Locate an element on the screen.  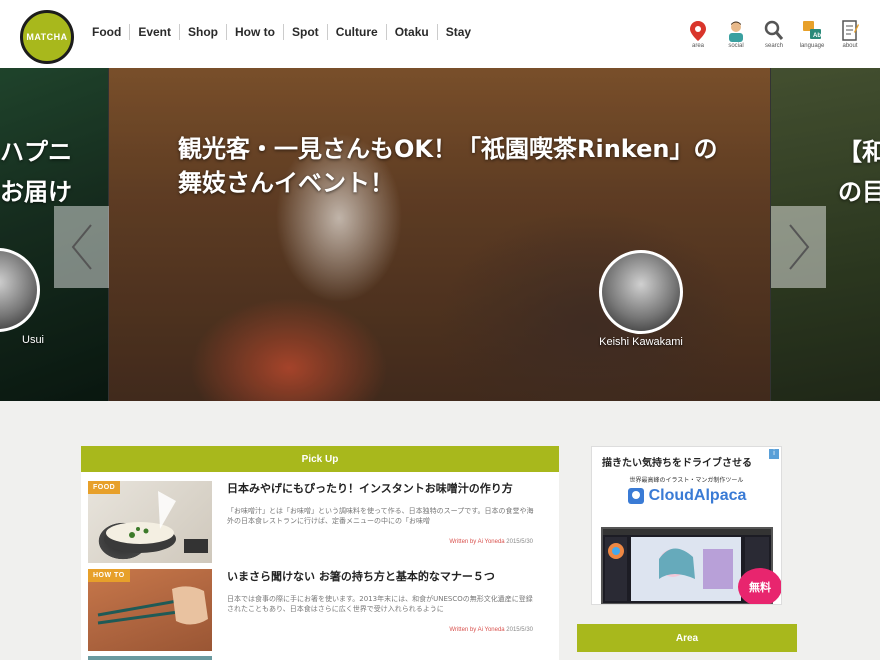
header-tools: area social search Ab language about is located at coordinates (774, 34).